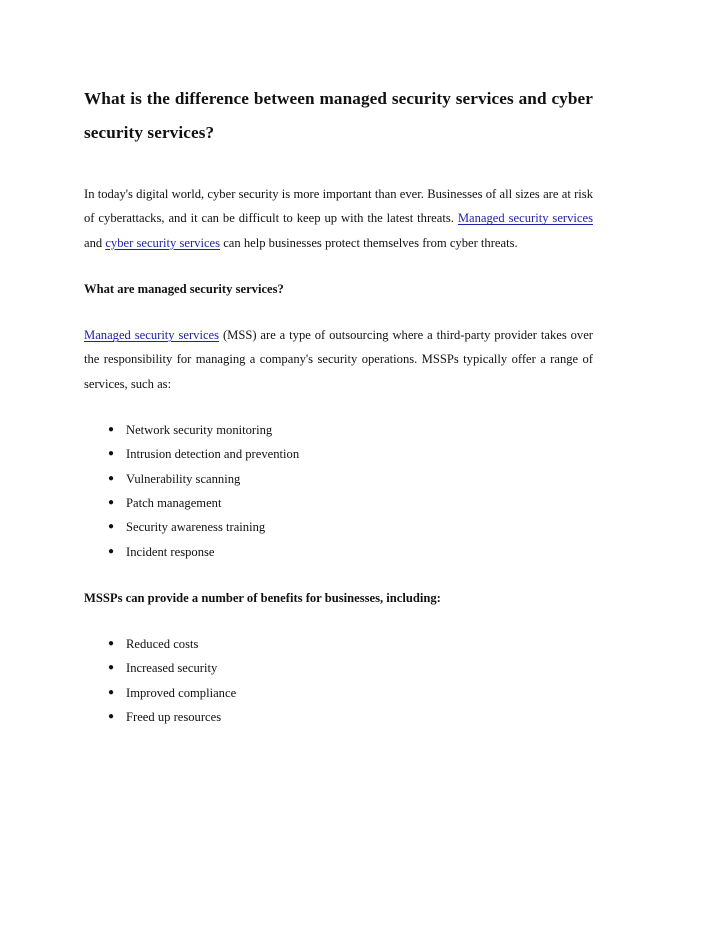  What do you see at coordinates (170, 551) in the screenshot?
I see `service-item-label: Incident response` at bounding box center [170, 551].